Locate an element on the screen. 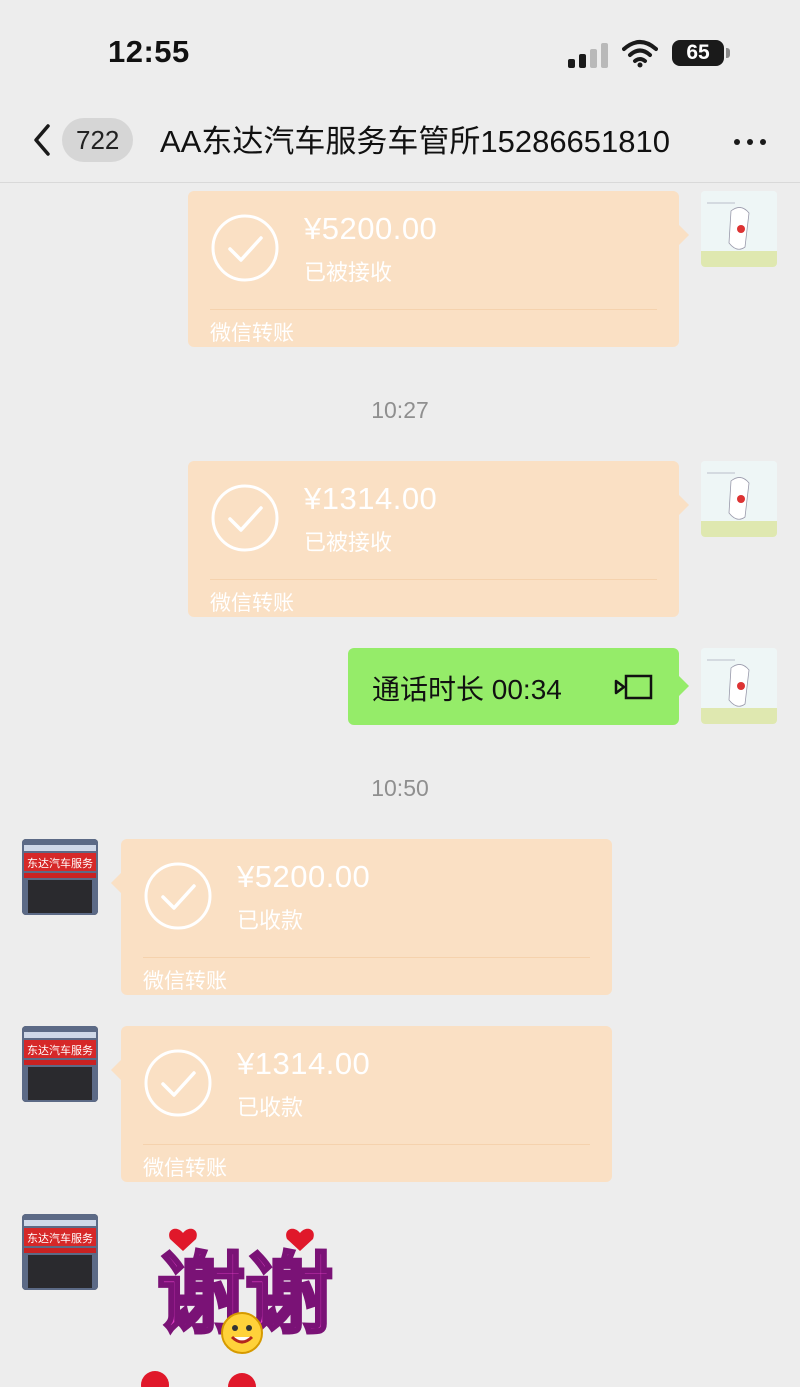 Image resolution: width=800 pixels, height=1387 pixels. transfer-card: ¥1314.00 已被接收 微信转账 is located at coordinates (438, 539).